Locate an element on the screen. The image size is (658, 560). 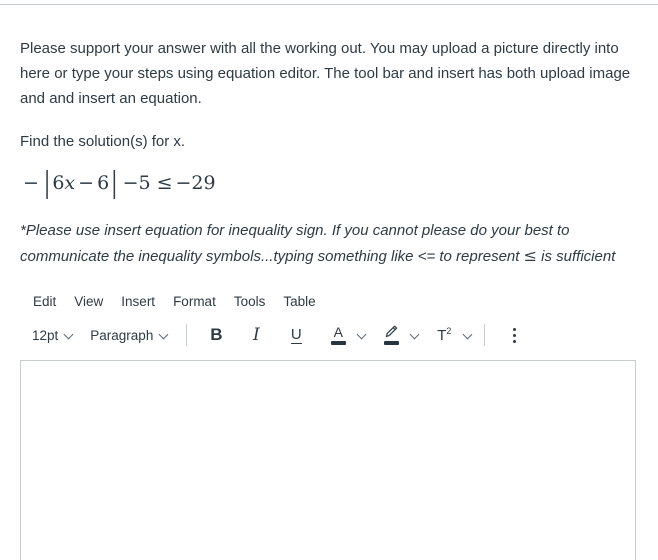
italic-icon: I is located at coordinates (256, 335).